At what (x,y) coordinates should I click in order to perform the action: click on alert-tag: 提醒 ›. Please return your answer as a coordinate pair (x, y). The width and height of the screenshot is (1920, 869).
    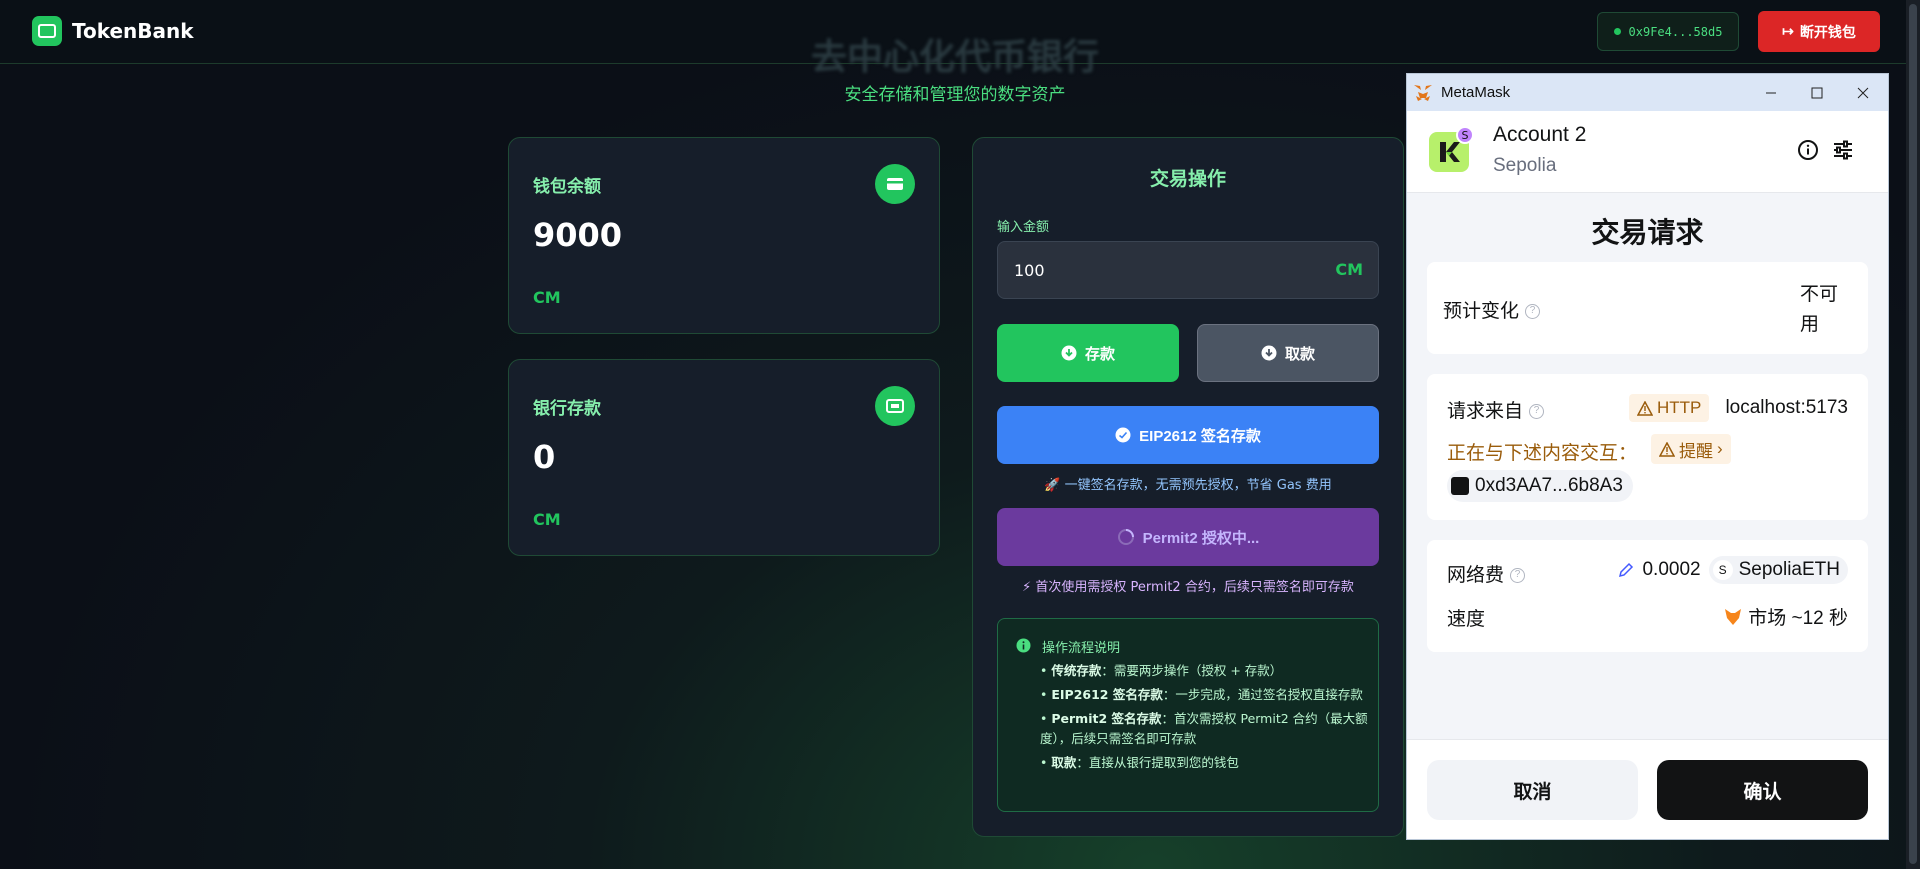
    Looking at the image, I should click on (1691, 449).